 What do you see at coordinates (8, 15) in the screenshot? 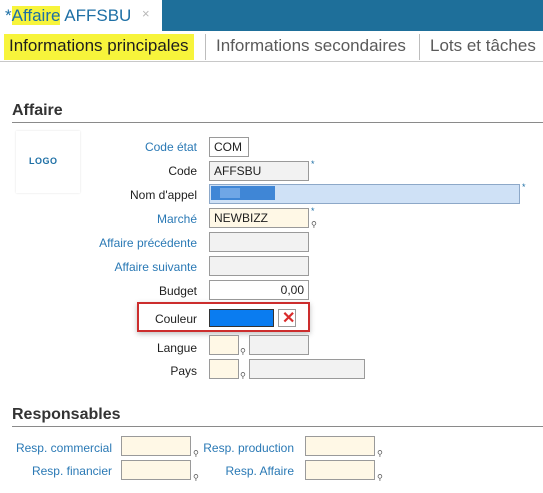
I see `modified-marker: *` at bounding box center [8, 15].